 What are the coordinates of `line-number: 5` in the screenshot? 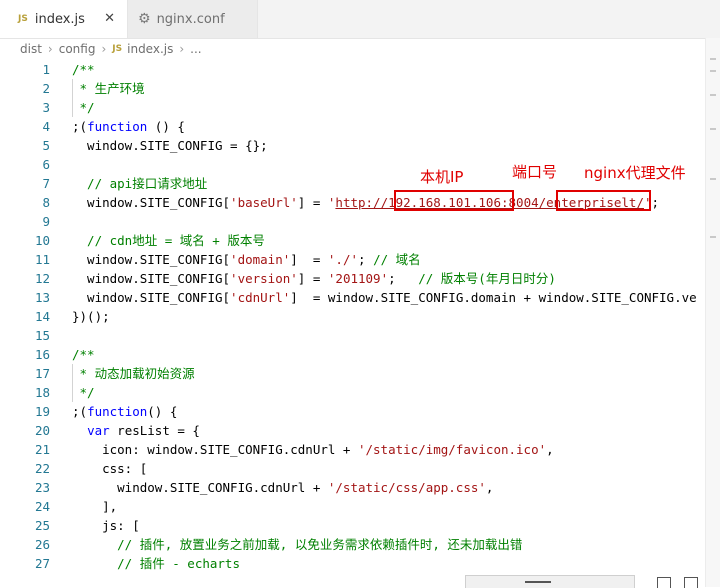 It's located at (46, 145).